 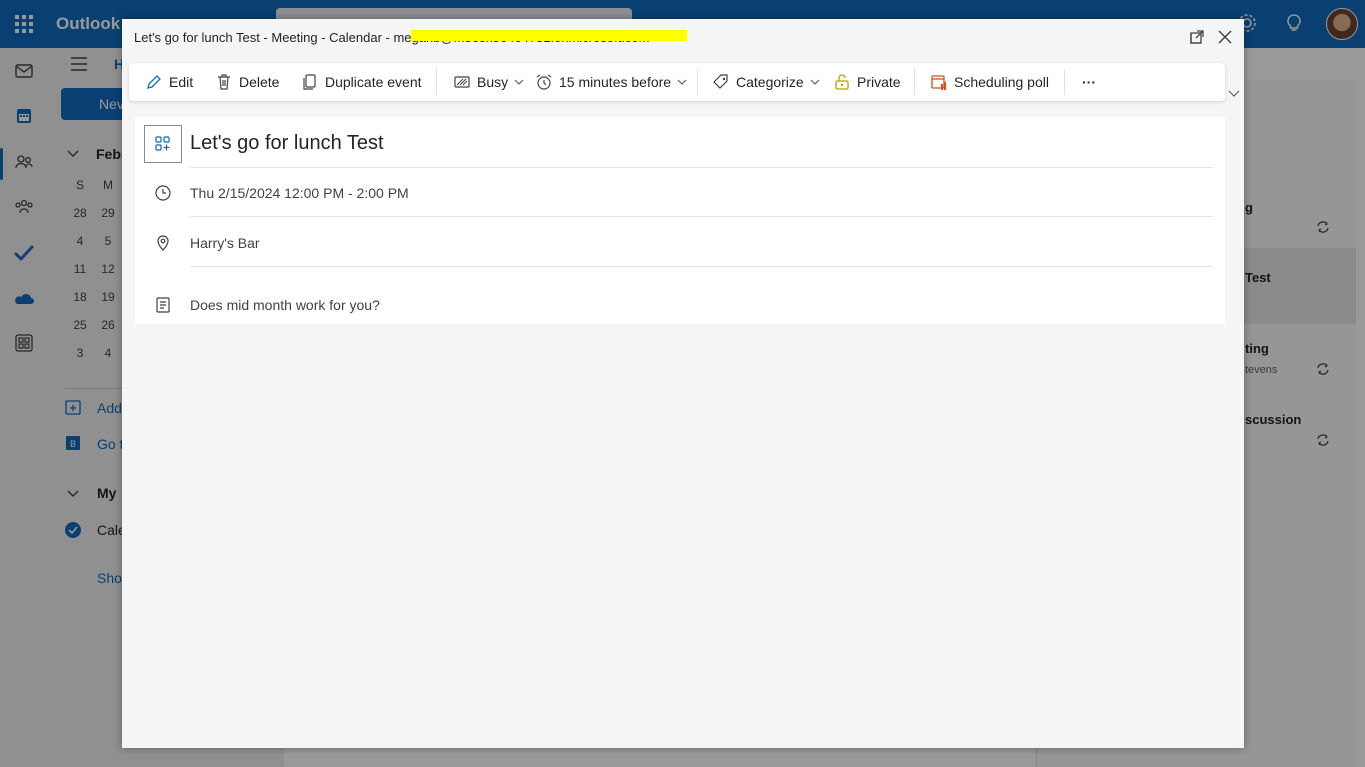 I want to click on delete-button: Delete, so click(x=247, y=82).